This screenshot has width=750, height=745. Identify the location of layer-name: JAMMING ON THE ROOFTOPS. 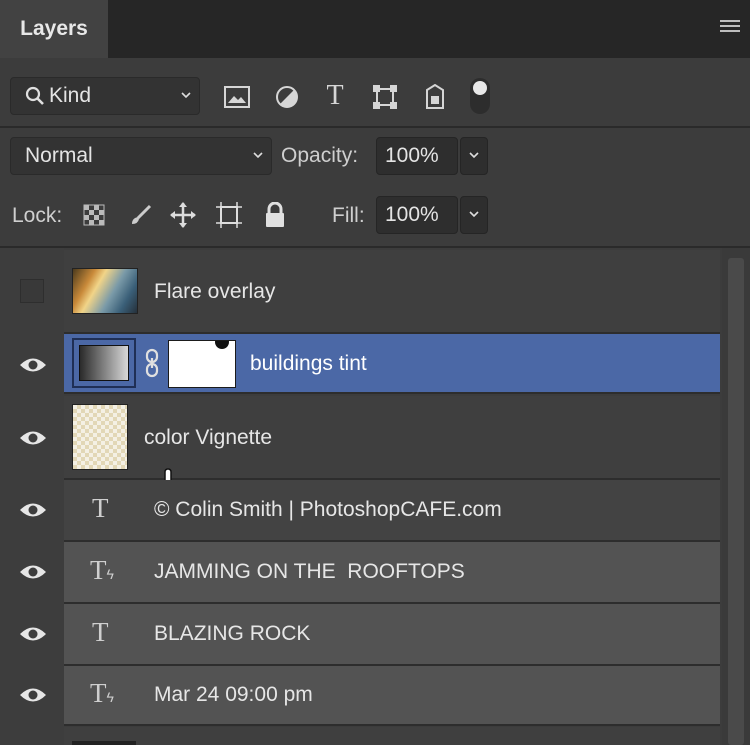
(309, 571).